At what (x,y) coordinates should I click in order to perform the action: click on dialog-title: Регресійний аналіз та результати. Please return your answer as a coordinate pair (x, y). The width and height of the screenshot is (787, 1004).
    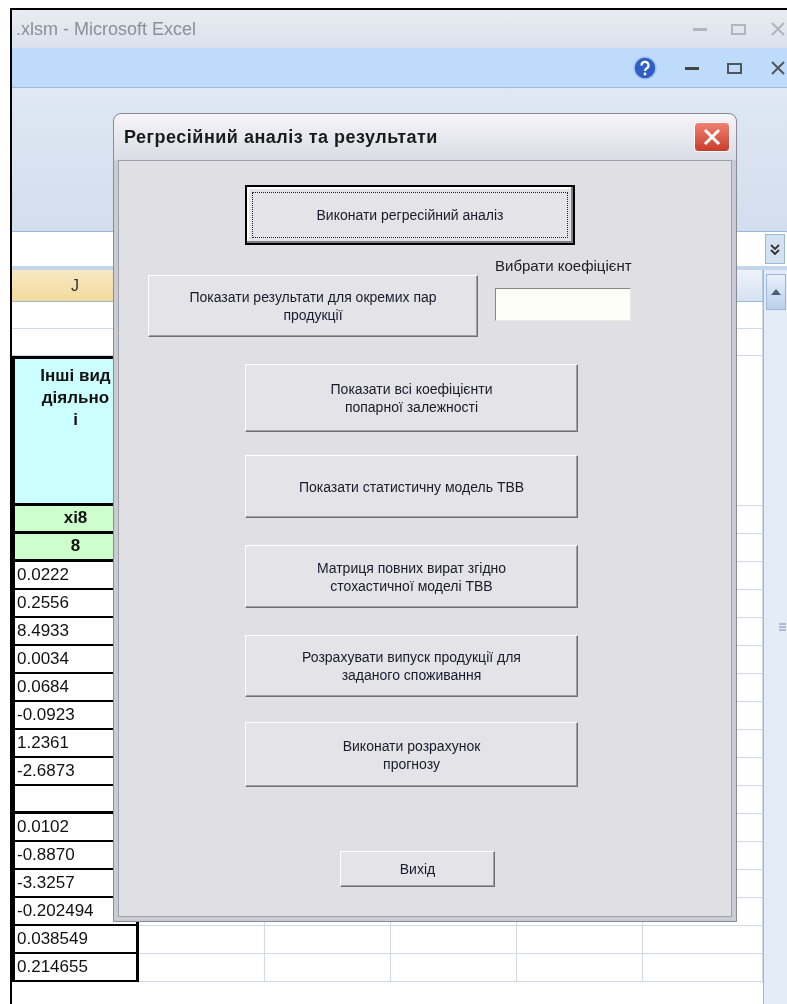
    Looking at the image, I should click on (281, 137).